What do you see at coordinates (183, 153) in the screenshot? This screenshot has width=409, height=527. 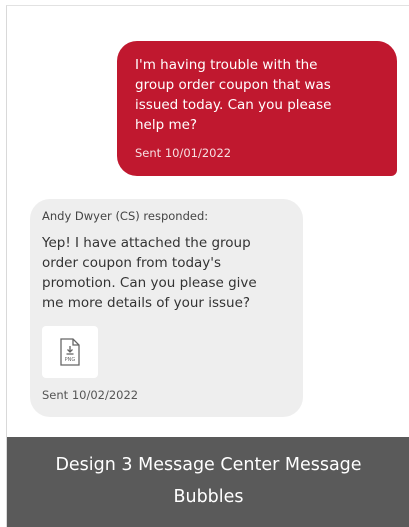 I see `sent-message-timestamp: Sent 10/01/2022` at bounding box center [183, 153].